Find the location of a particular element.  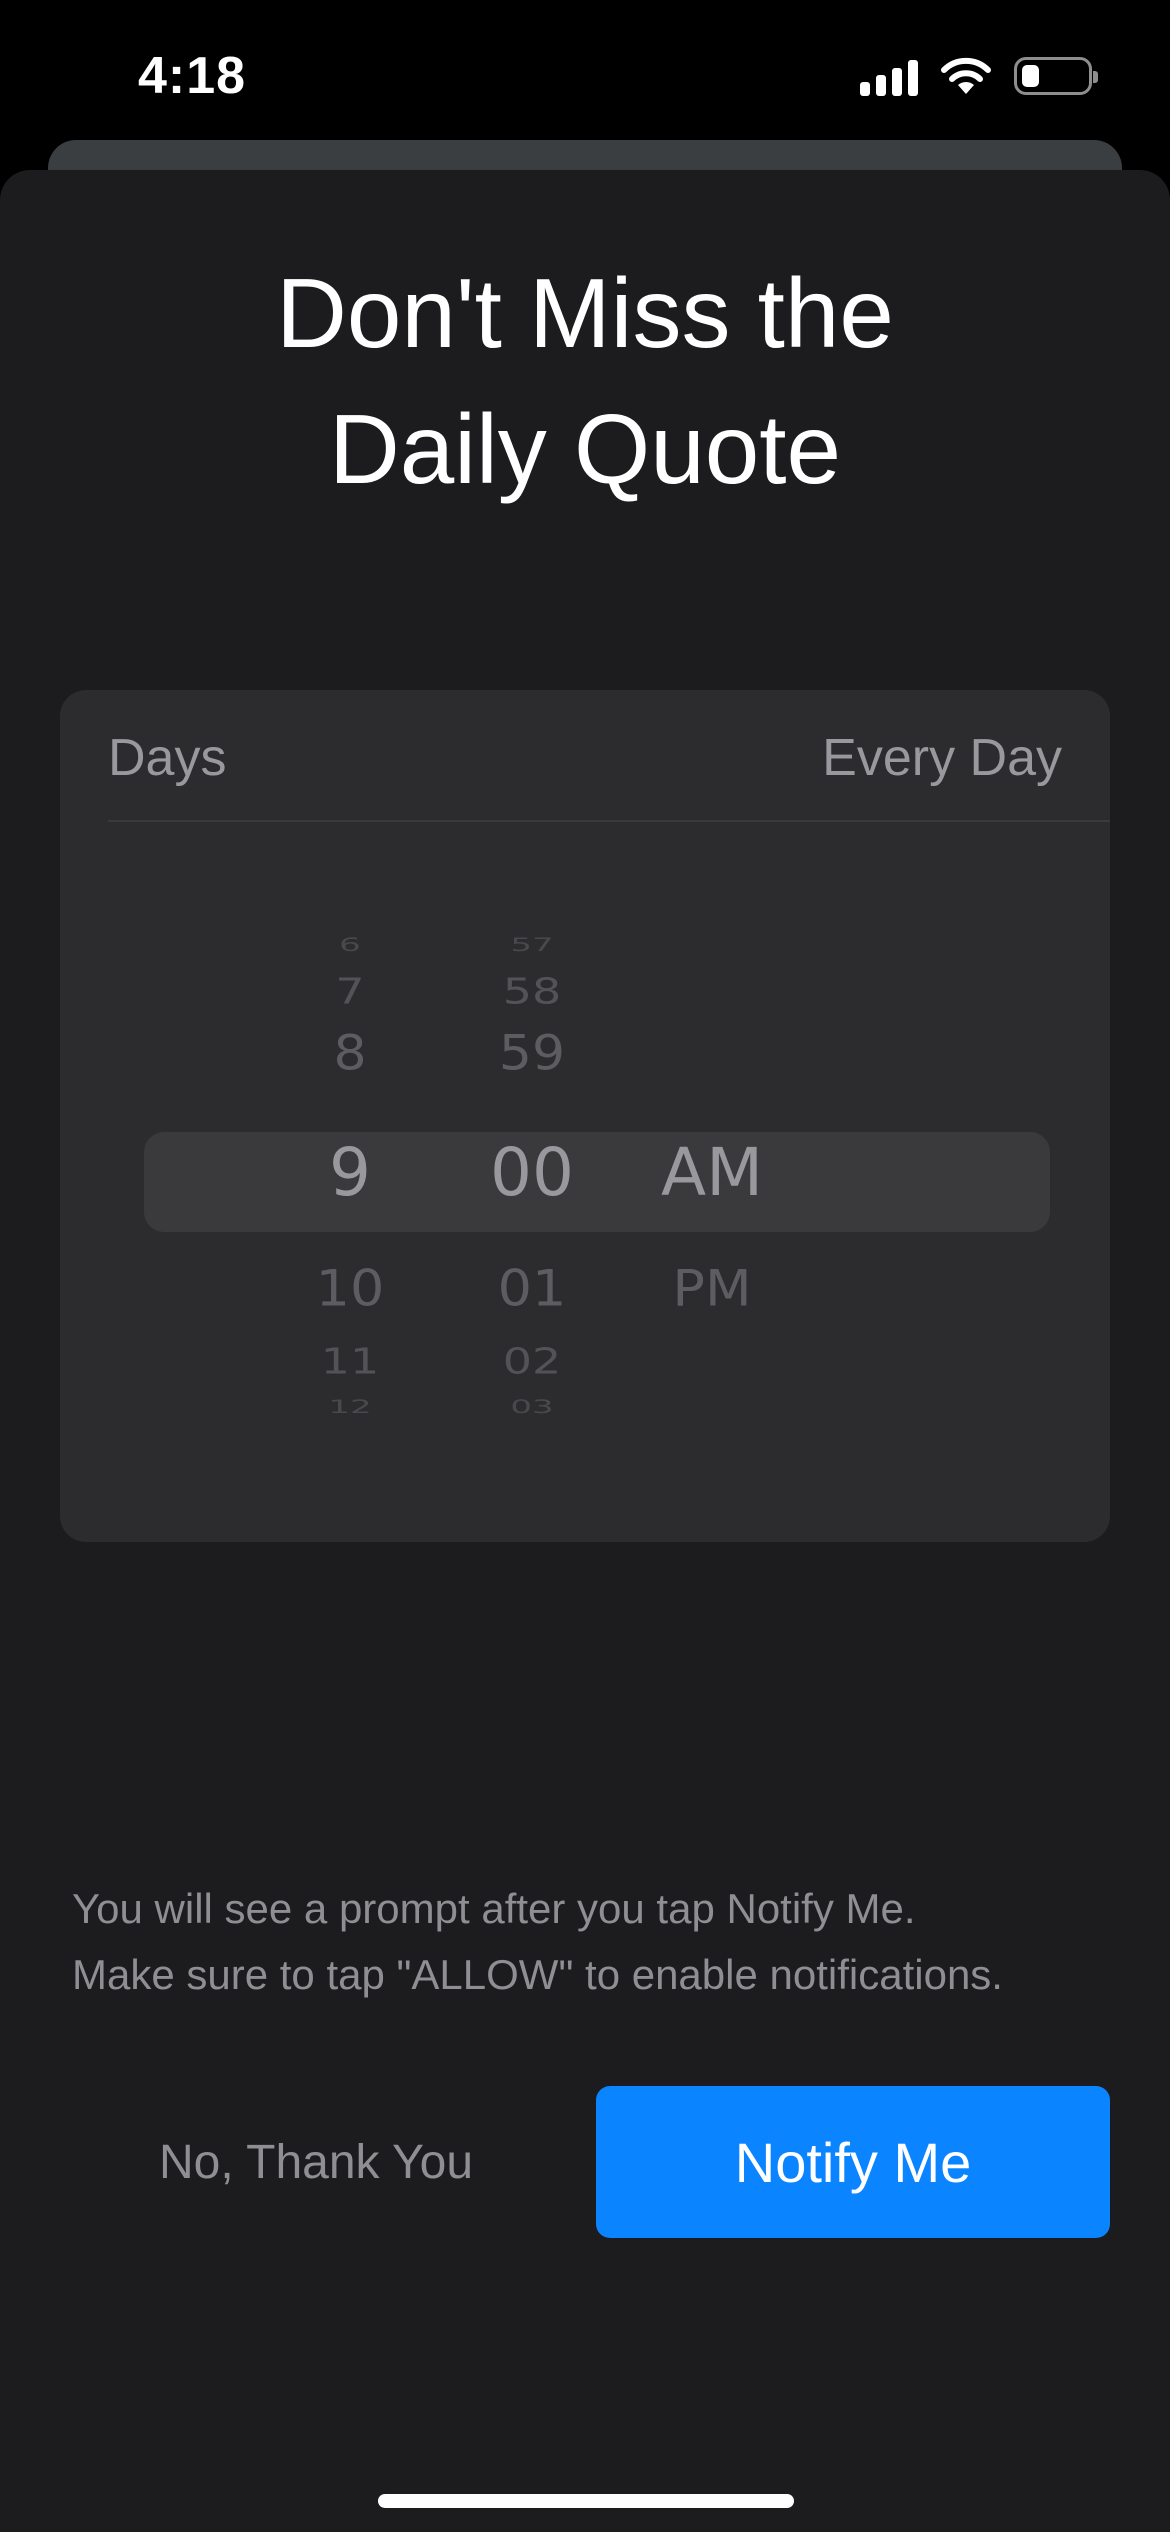

period-wheel: AM PM is located at coordinates (712, 1116).